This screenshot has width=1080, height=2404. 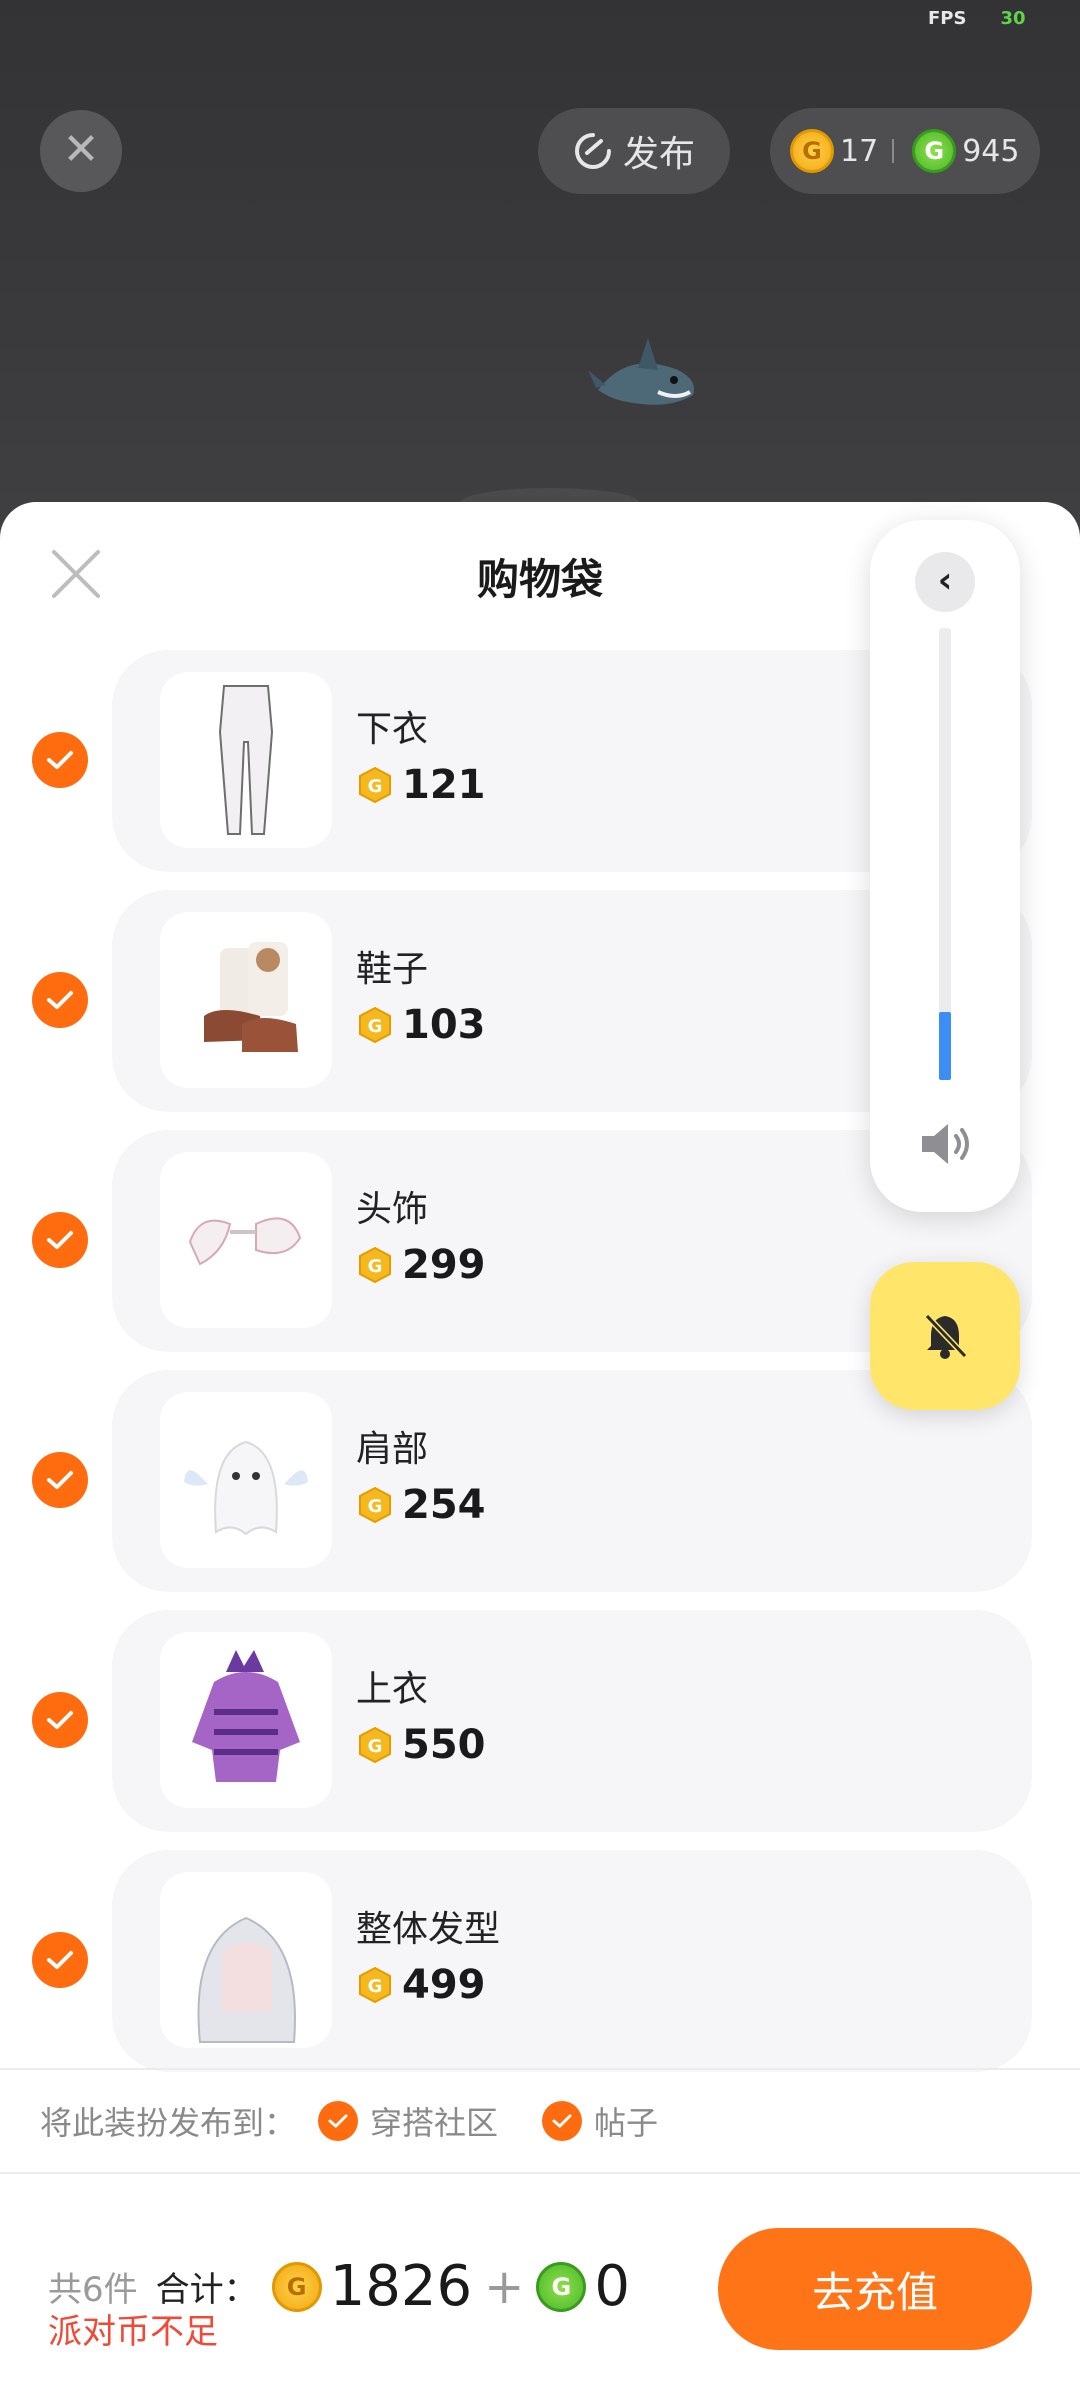 I want to click on item-price: G 550, so click(x=421, y=1745).